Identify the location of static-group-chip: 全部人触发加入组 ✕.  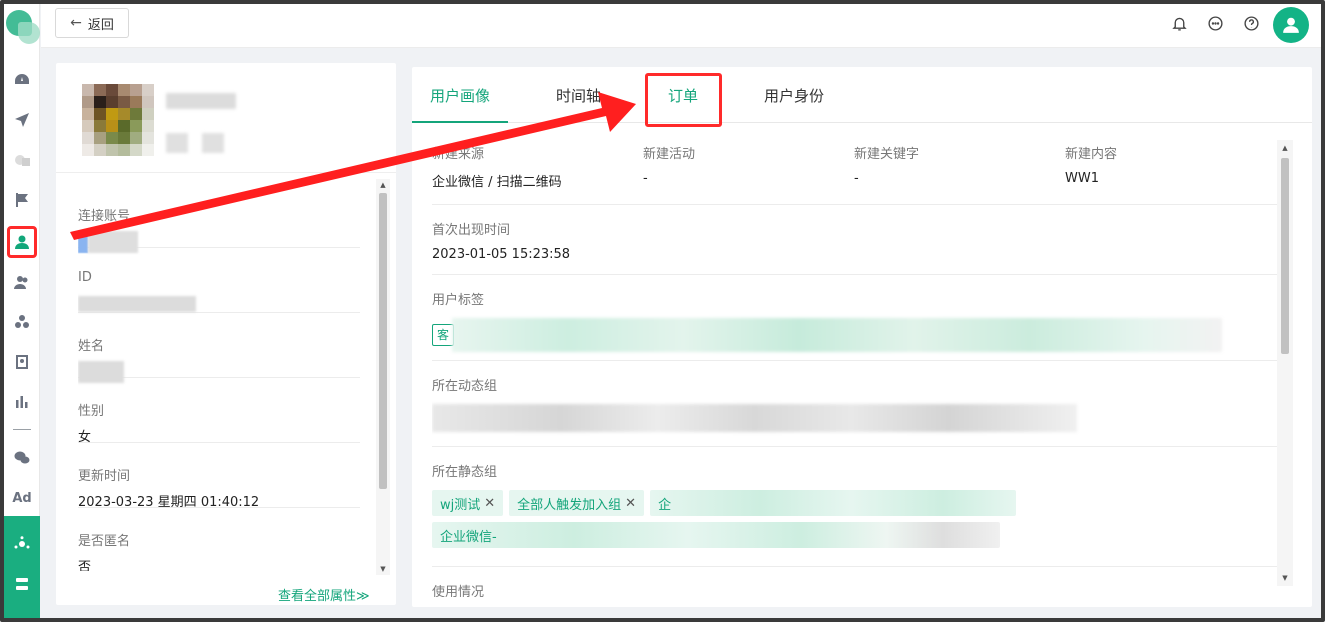
(577, 503).